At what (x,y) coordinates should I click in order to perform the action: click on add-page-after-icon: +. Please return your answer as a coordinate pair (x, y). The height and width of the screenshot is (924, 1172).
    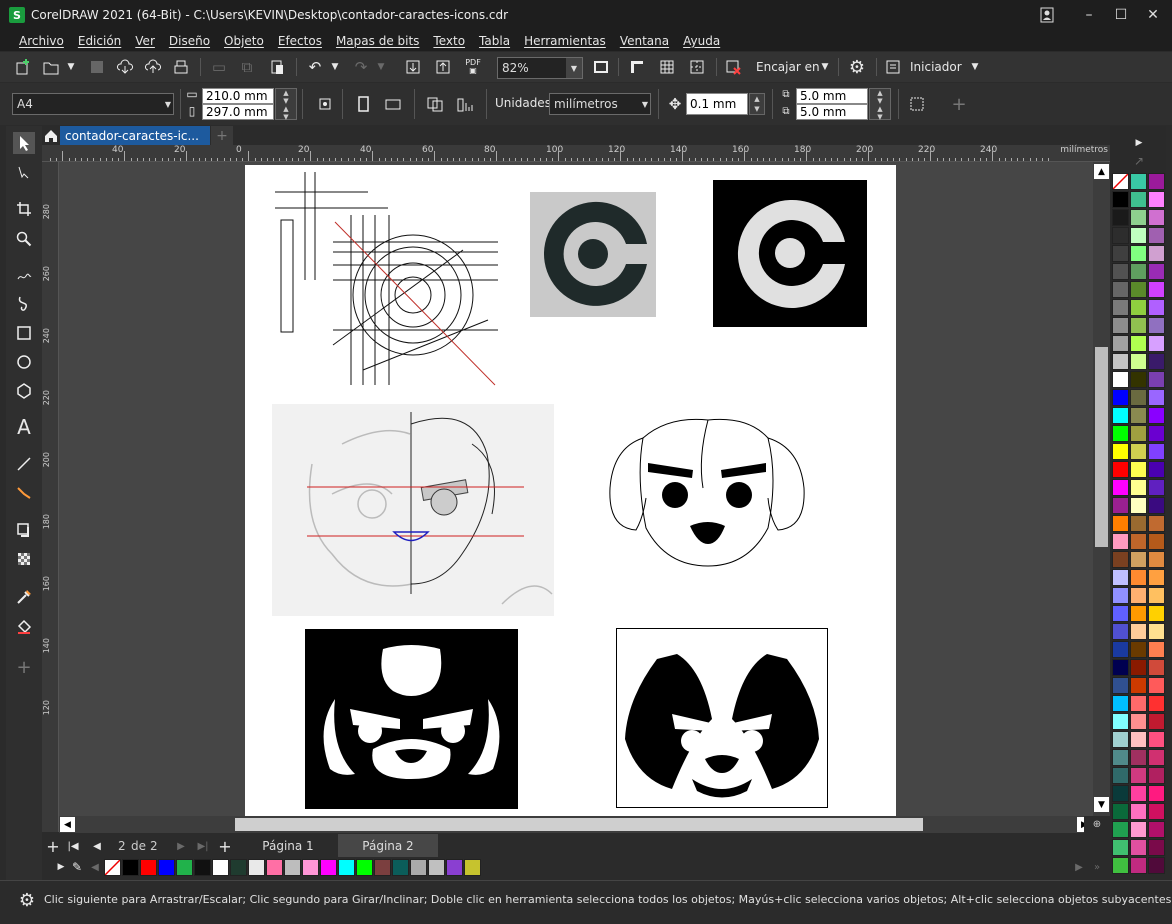
    Looking at the image, I should click on (225, 846).